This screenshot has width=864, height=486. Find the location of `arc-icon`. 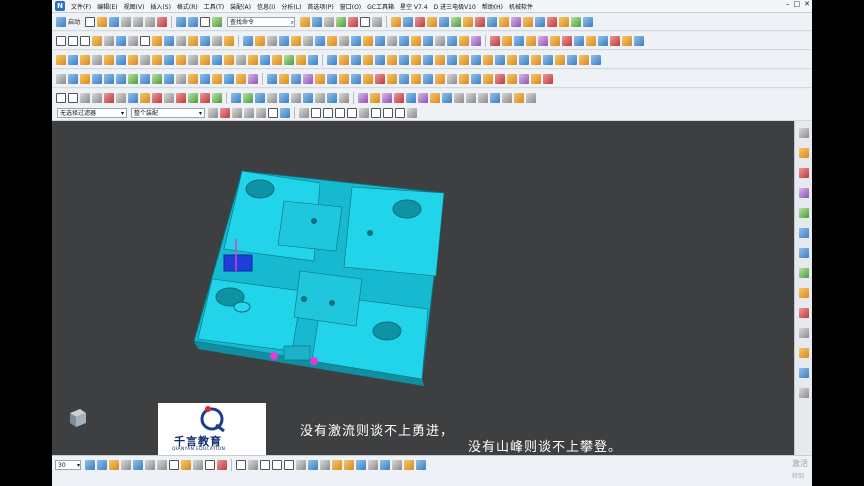

arc-icon is located at coordinates (73, 40).